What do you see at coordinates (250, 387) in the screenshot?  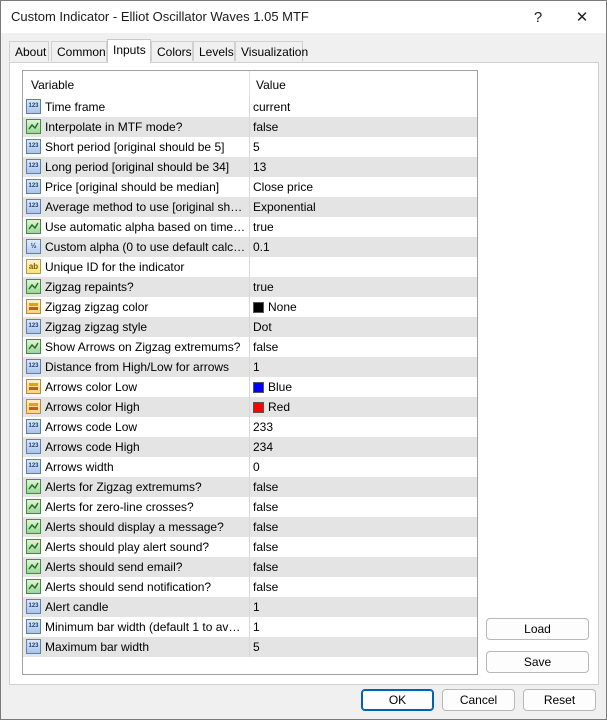 I see `table-row: Arrows color Low Blue` at bounding box center [250, 387].